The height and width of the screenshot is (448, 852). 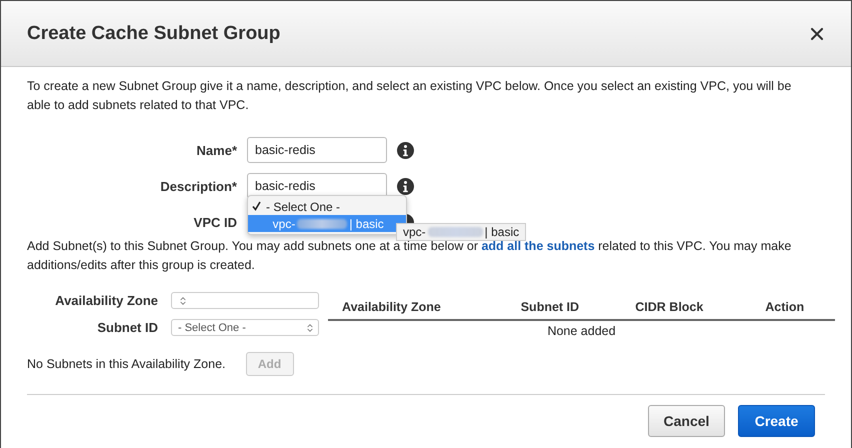 I want to click on no-subnets-text: No Subnets in this Availability Zone., so click(x=126, y=364).